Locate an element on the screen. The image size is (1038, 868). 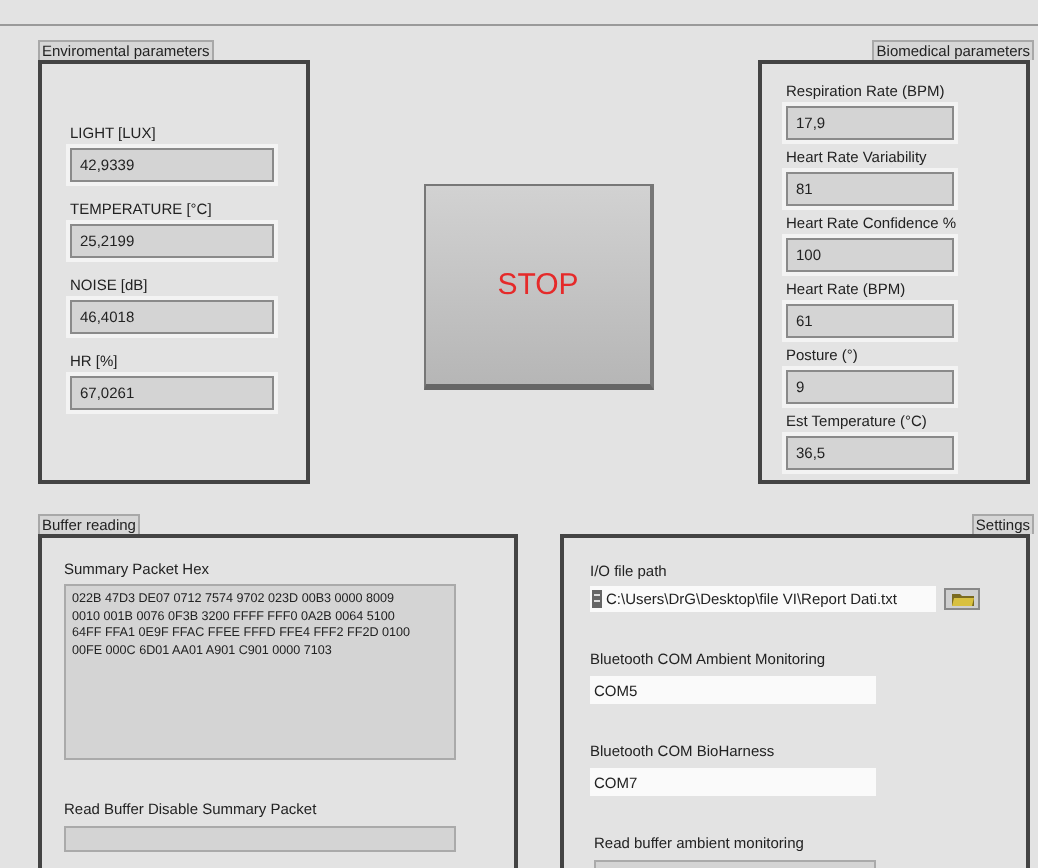
browse-button is located at coordinates (962, 599).